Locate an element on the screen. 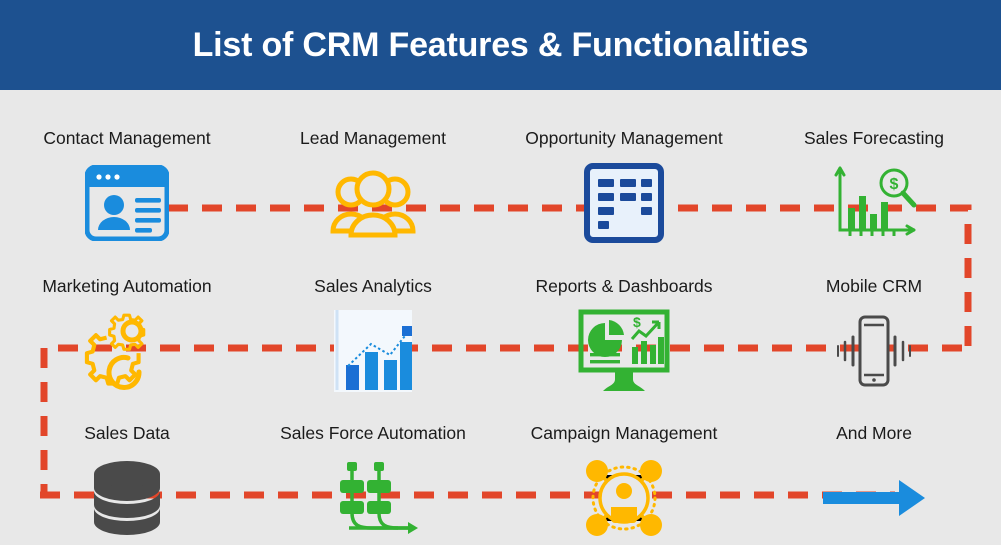 This screenshot has width=1001, height=545. feature-marketing-automation: Marketing Automation is located at coordinates (127, 336).